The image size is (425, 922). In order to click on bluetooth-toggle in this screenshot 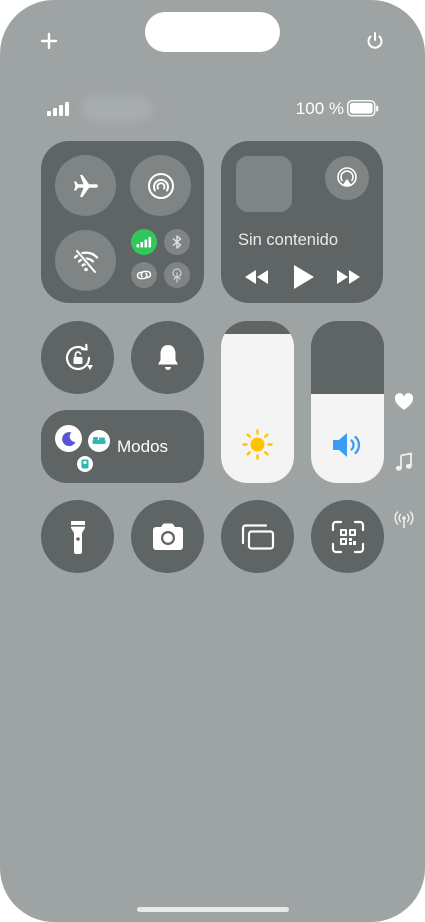, I will do `click(177, 242)`.